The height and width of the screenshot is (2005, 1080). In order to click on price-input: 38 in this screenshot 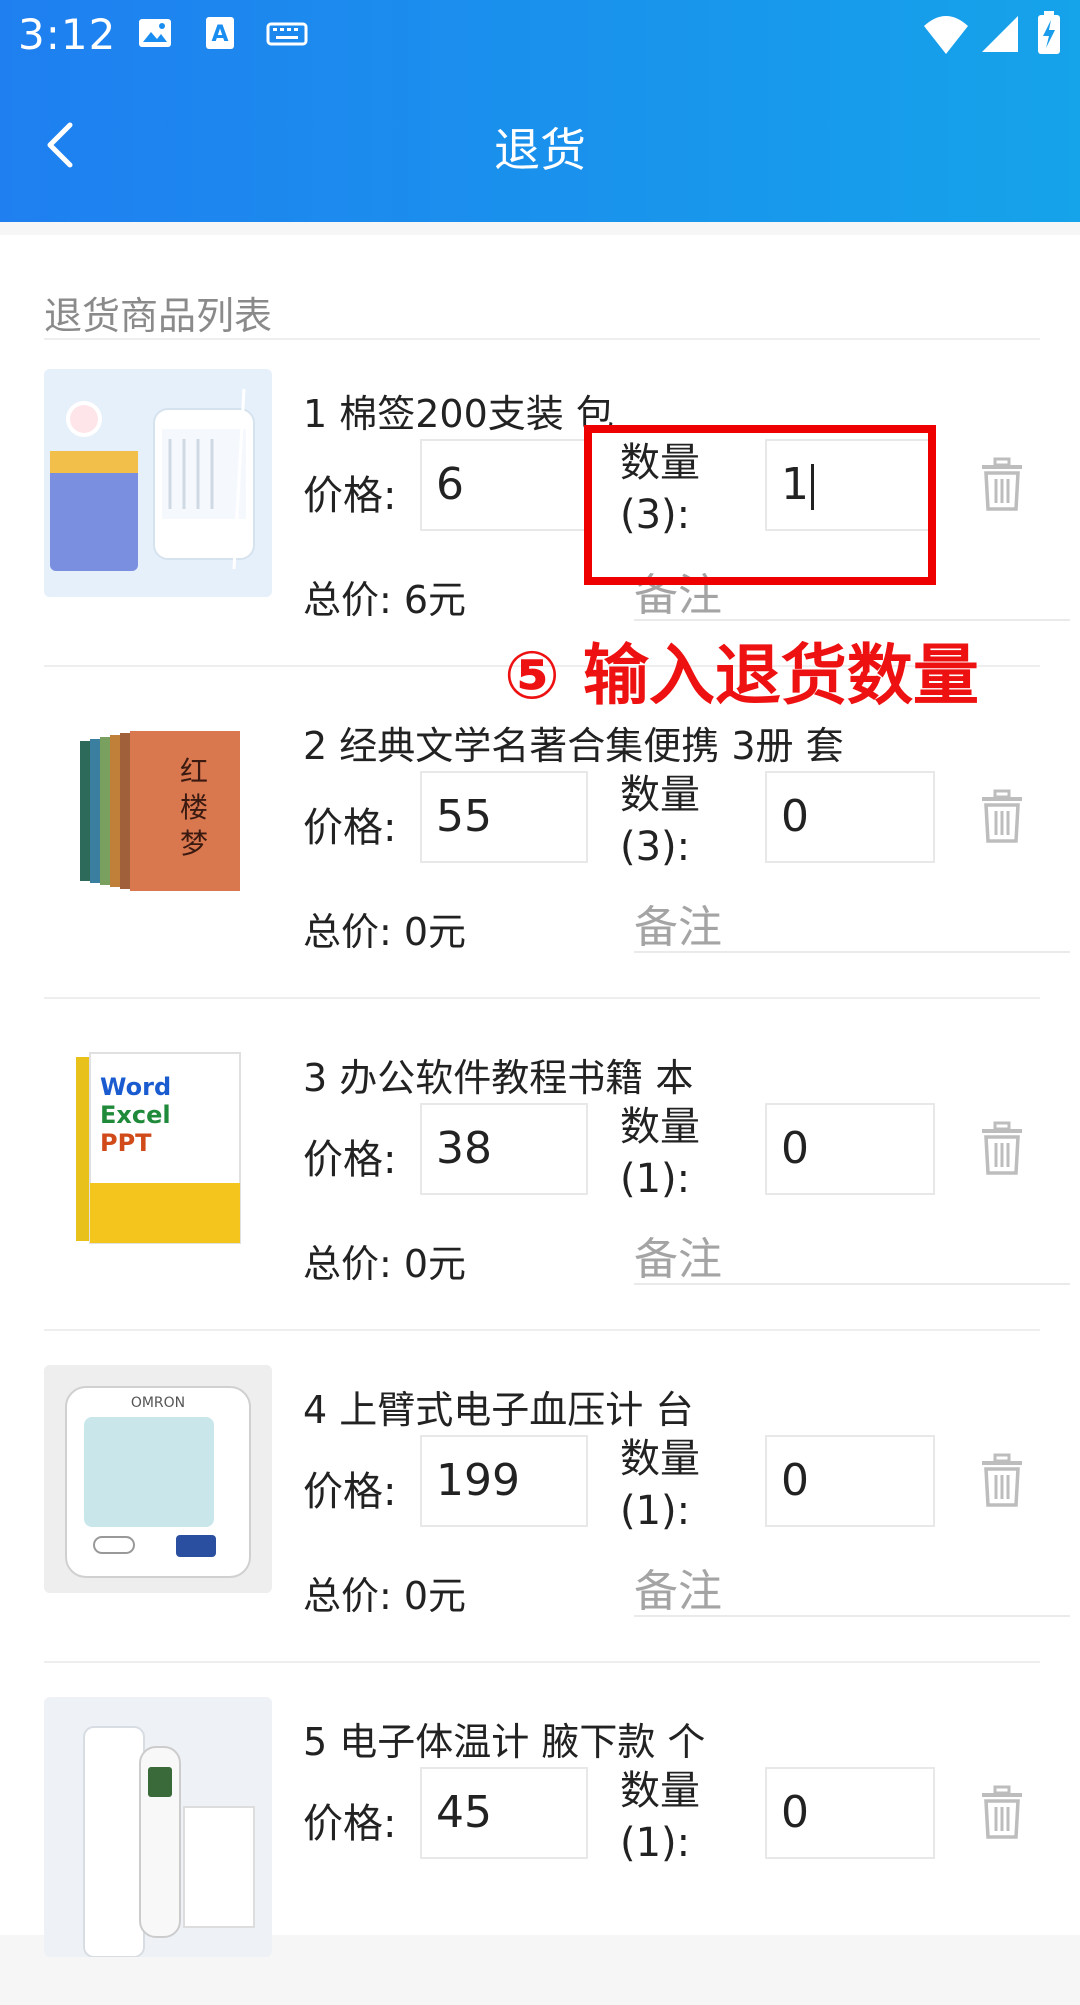, I will do `click(504, 1149)`.